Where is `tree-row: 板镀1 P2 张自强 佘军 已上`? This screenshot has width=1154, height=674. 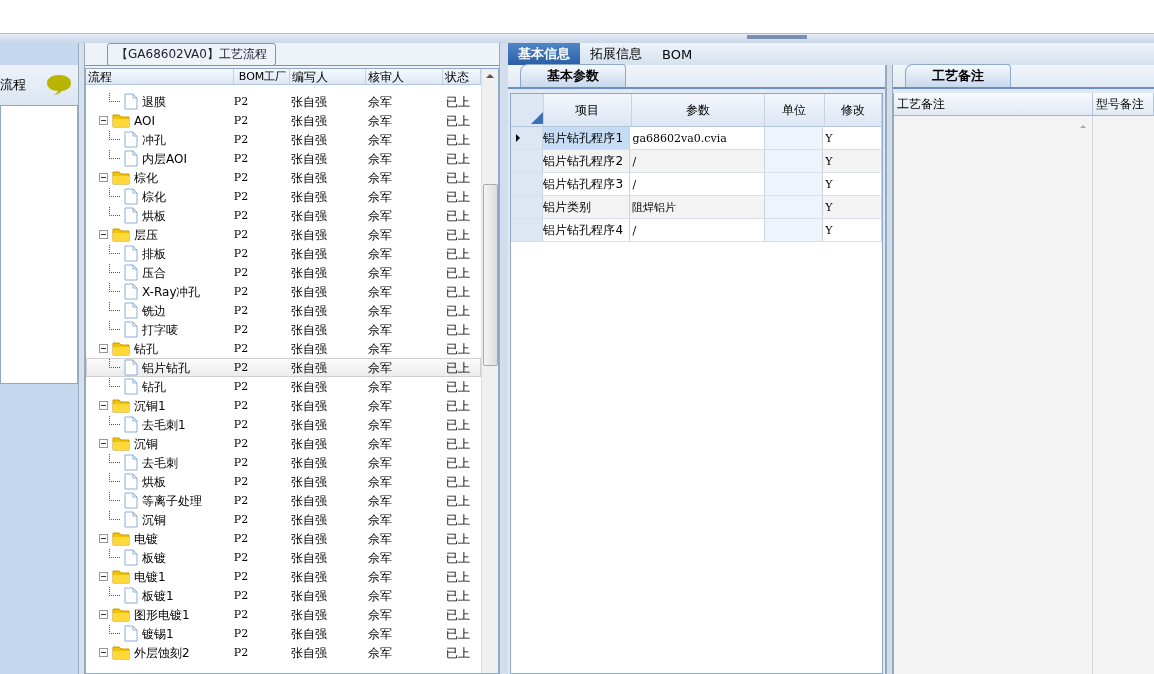
tree-row: 板镀1 P2 张自强 佘军 已上 is located at coordinates (283, 595).